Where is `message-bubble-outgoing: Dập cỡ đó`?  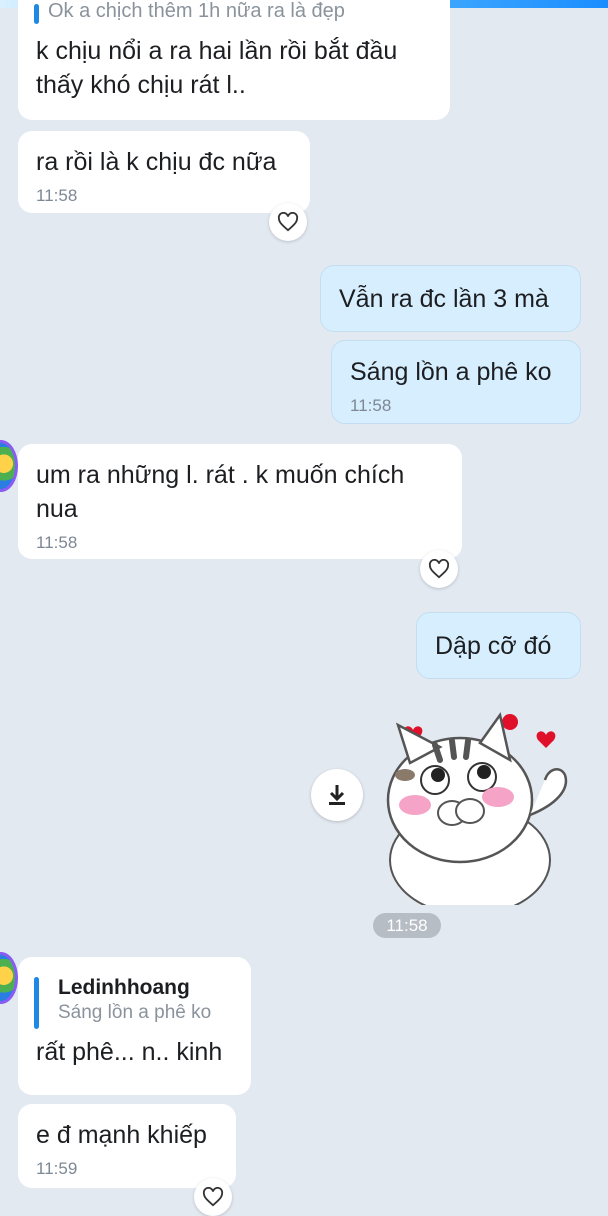 message-bubble-outgoing: Dập cỡ đó is located at coordinates (498, 645).